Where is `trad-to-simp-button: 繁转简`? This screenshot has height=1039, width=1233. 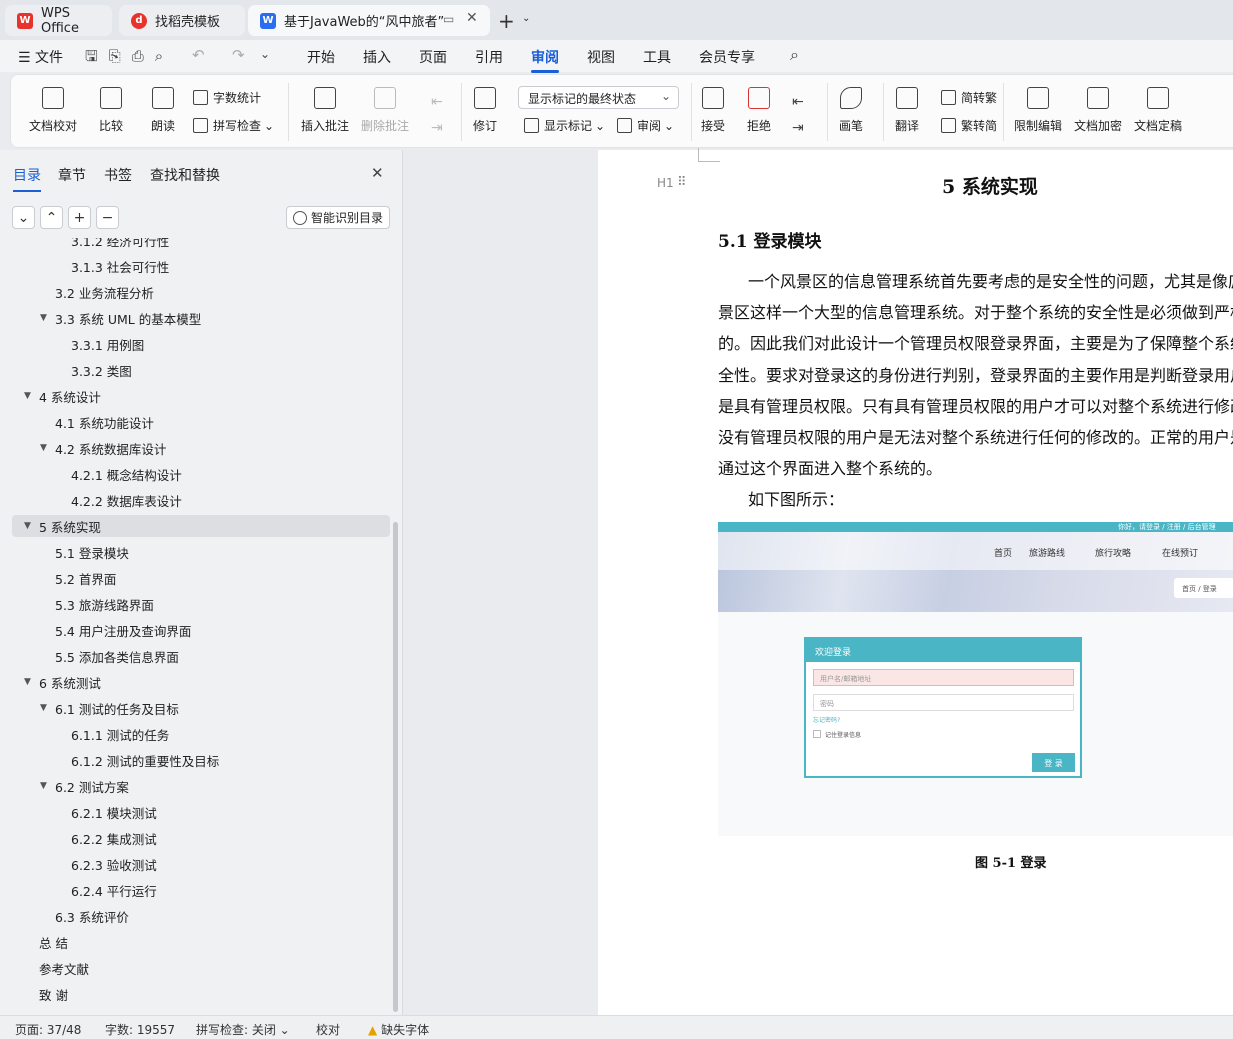 trad-to-simp-button: 繁转简 is located at coordinates (969, 125).